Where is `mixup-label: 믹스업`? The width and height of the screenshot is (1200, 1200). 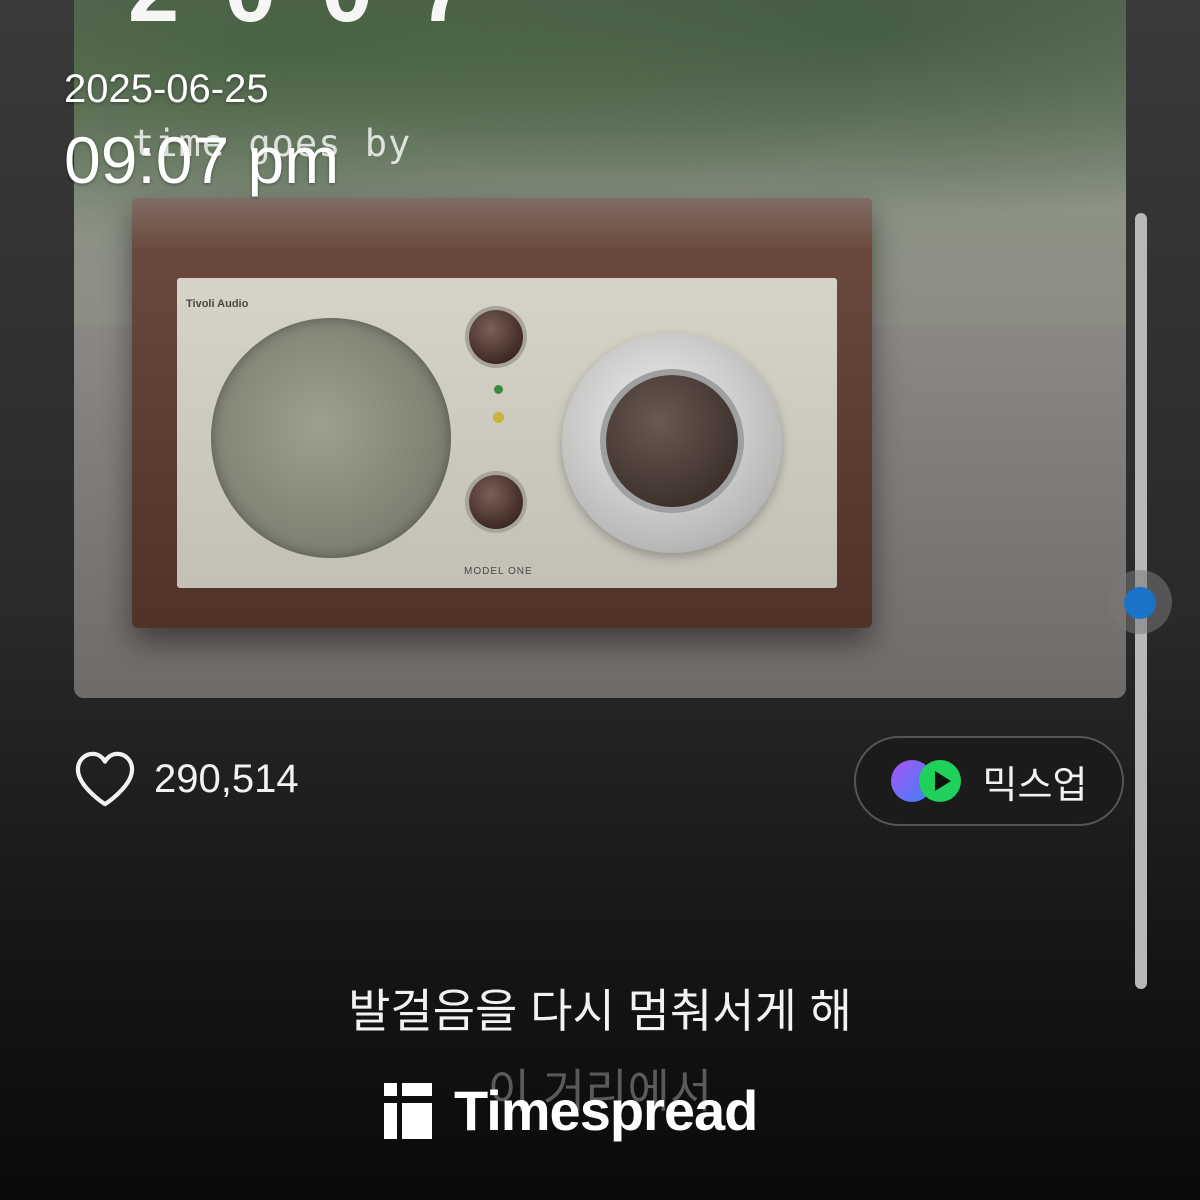
mixup-label: 믹스업 is located at coordinates (1035, 785).